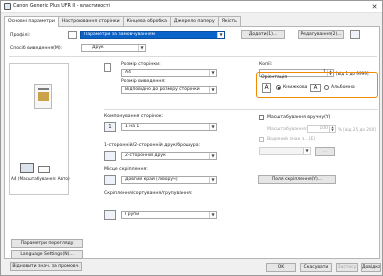 This screenshot has width=383, height=276. What do you see at coordinates (355, 34) in the screenshot?
I see `profile-info-icon` at bounding box center [355, 34].